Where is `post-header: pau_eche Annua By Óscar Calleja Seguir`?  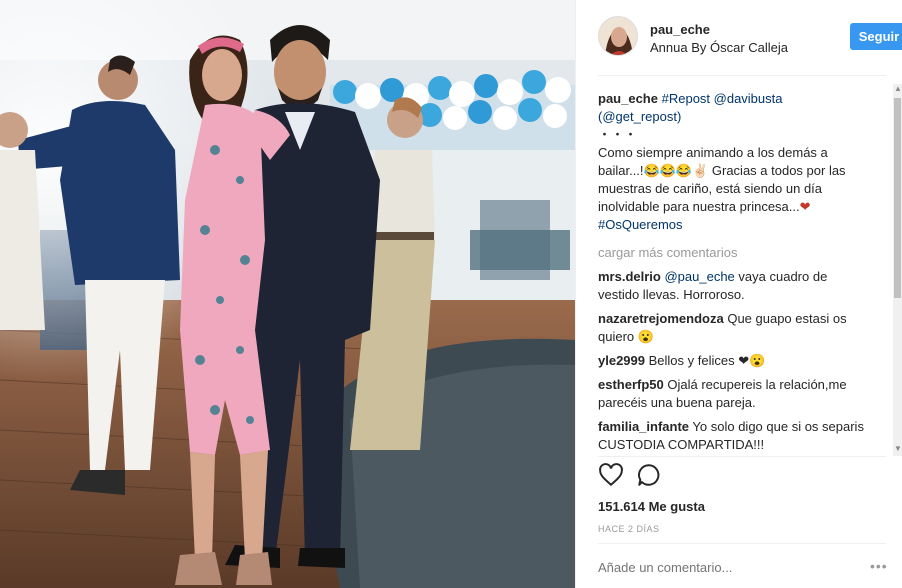 post-header: pau_eche Annua By Óscar Calleja Seguir is located at coordinates (750, 38).